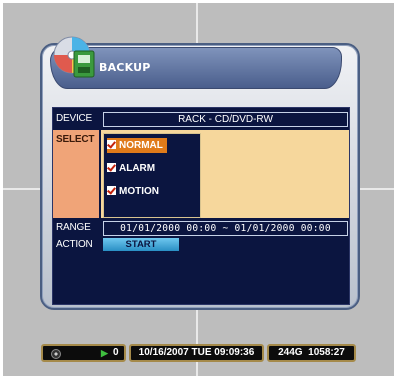  What do you see at coordinates (141, 145) in the screenshot?
I see `option-normal-label: NORMAL` at bounding box center [141, 145].